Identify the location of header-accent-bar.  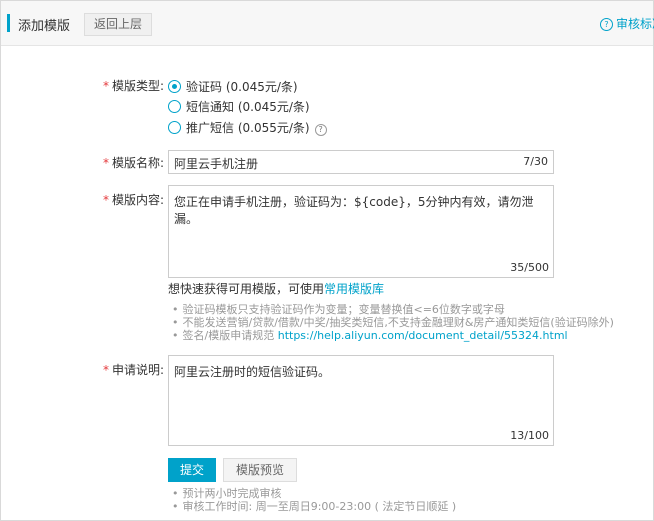
(8, 23).